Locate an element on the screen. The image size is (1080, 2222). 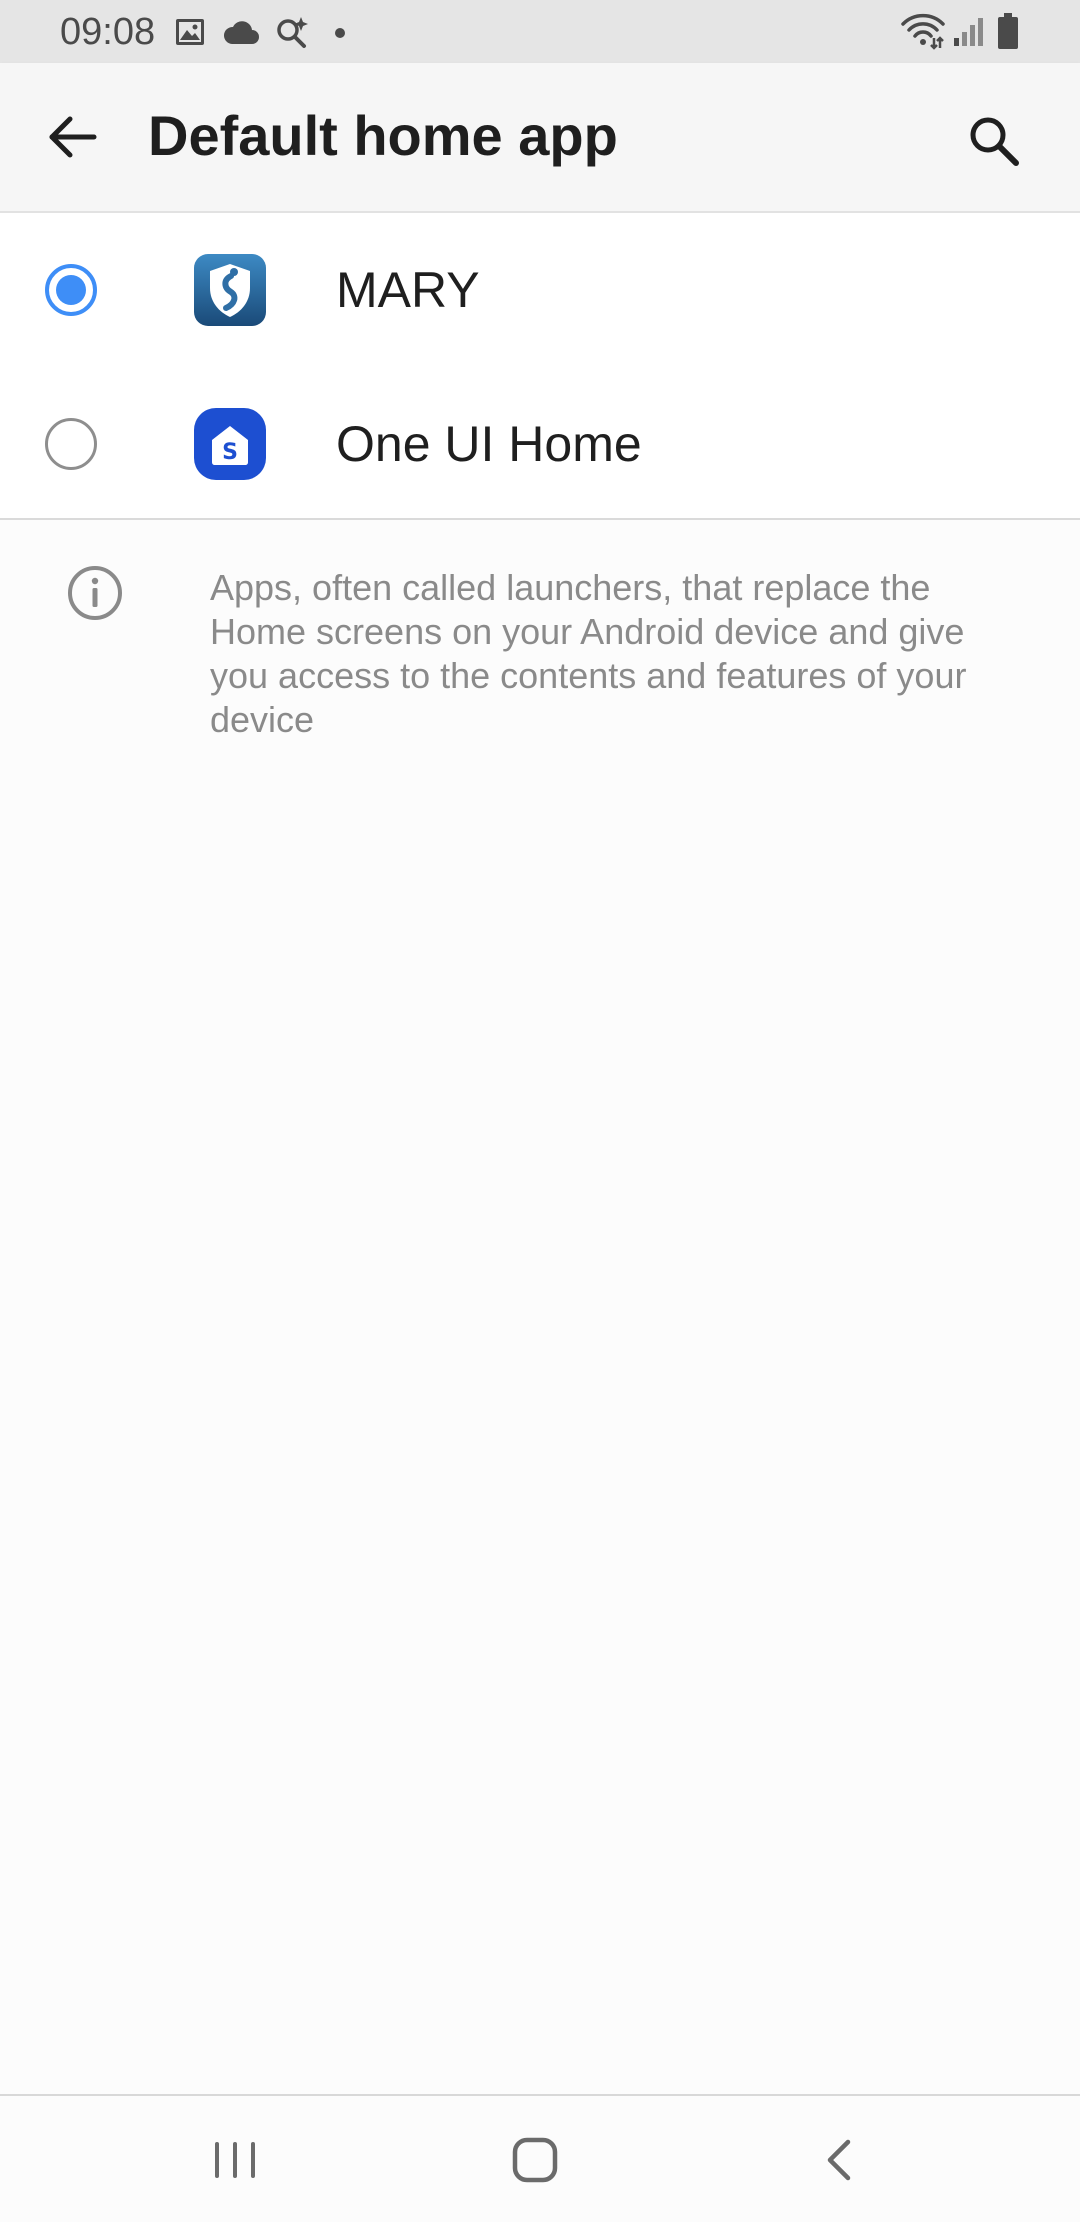
battery-icon is located at coordinates (1008, 33).